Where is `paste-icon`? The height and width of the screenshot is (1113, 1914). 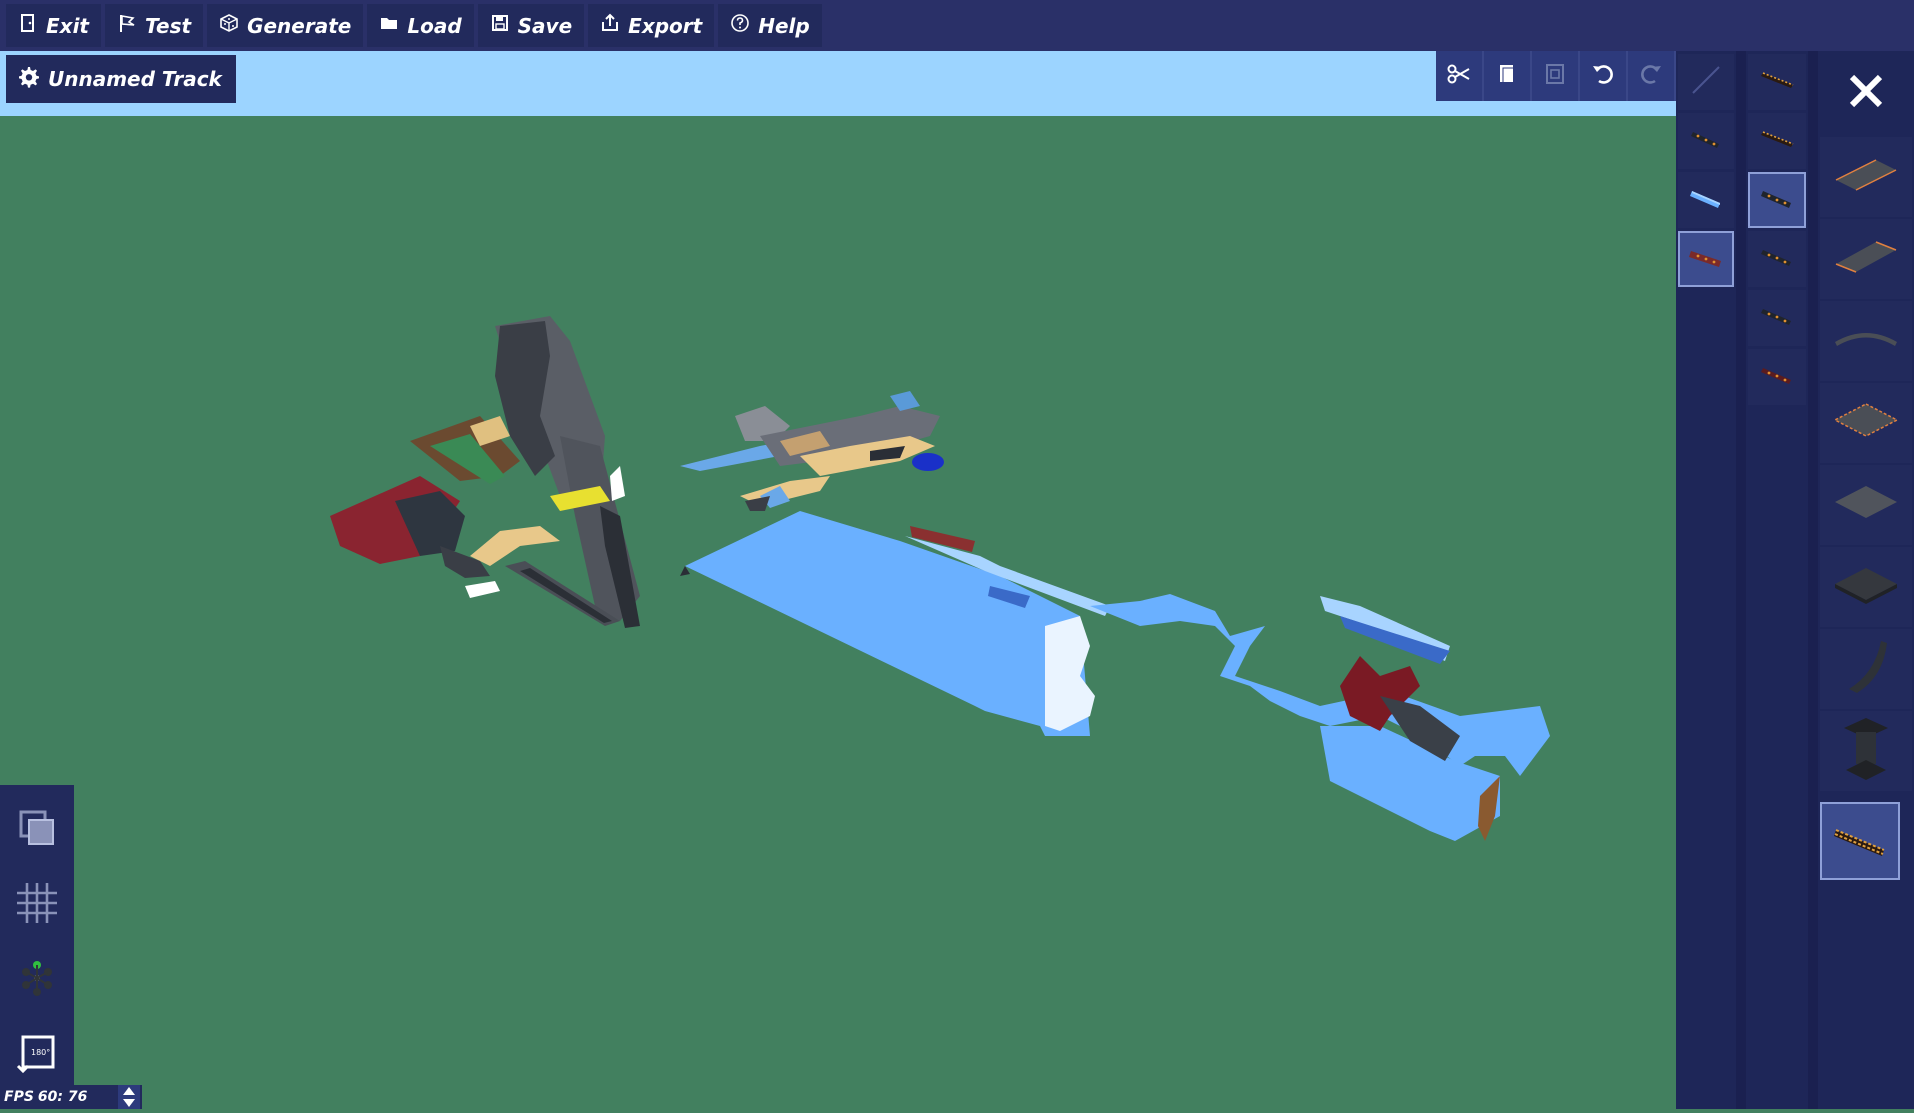
paste-icon is located at coordinates (1555, 76).